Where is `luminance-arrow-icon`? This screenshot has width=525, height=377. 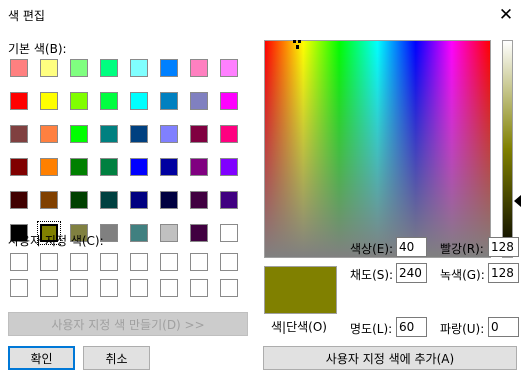 luminance-arrow-icon is located at coordinates (517, 201).